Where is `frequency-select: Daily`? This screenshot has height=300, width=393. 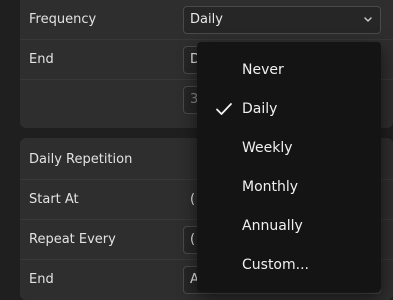 frequency-select: Daily is located at coordinates (282, 20).